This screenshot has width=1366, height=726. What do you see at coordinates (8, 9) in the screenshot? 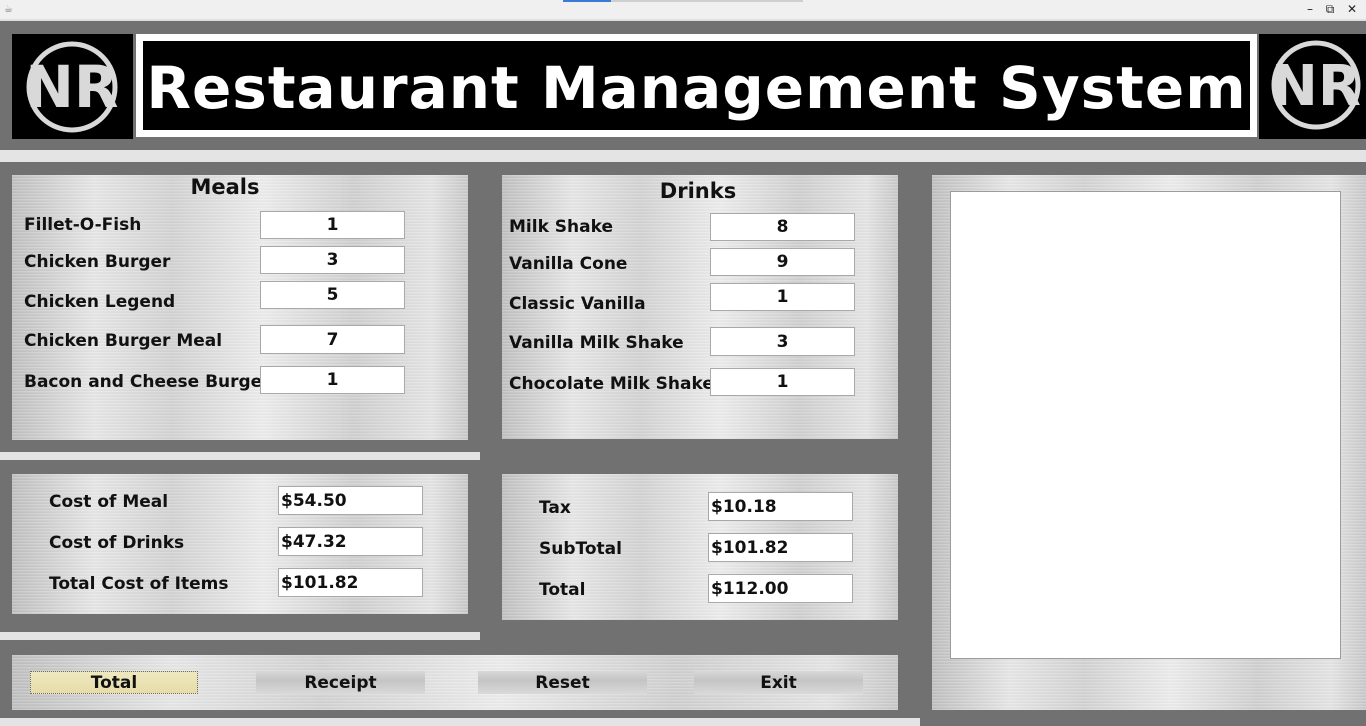
I see `coffee-cup-icon: ☕` at bounding box center [8, 9].